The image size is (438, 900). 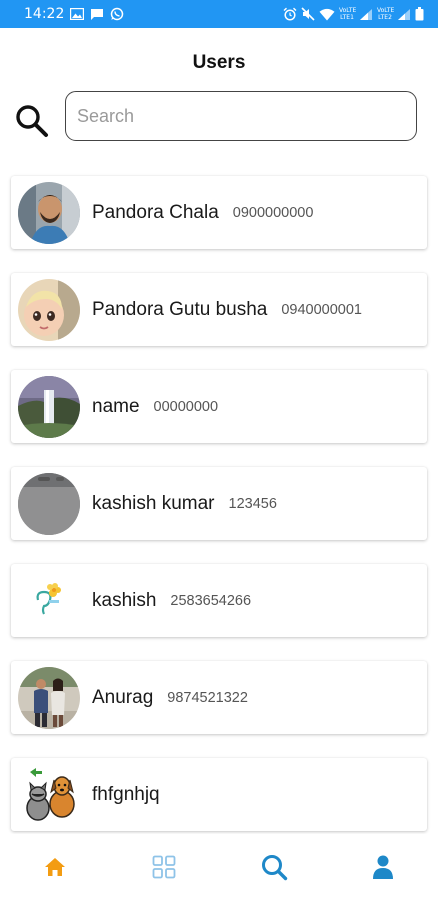 What do you see at coordinates (186, 406) in the screenshot?
I see `user-phone: 00000000` at bounding box center [186, 406].